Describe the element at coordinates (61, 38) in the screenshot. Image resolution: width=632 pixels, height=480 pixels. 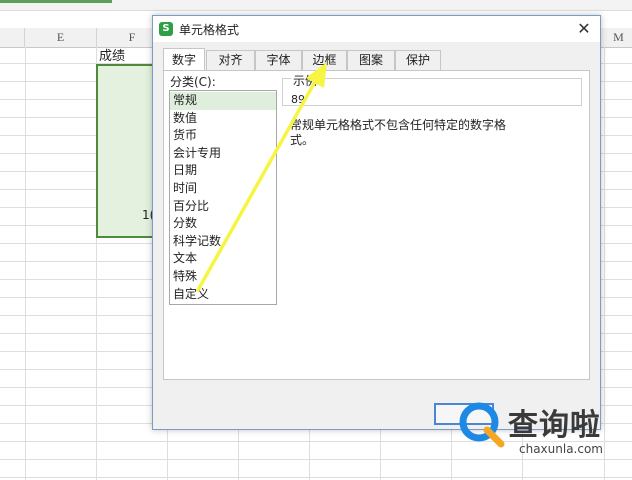
I see `column-header-e: E` at that location.